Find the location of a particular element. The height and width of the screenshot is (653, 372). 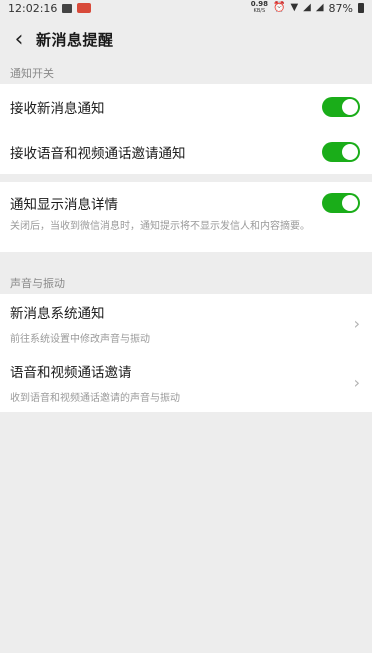

row-receive-call-invite: 接收语音和视频通话邀请通知 is located at coordinates (186, 151).